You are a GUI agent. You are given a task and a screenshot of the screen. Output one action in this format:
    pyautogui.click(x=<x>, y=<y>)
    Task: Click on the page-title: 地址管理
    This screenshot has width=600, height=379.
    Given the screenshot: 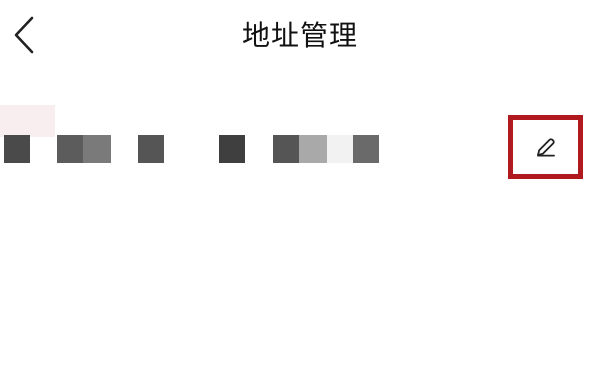 What is the action you would take?
    pyautogui.click(x=299, y=35)
    